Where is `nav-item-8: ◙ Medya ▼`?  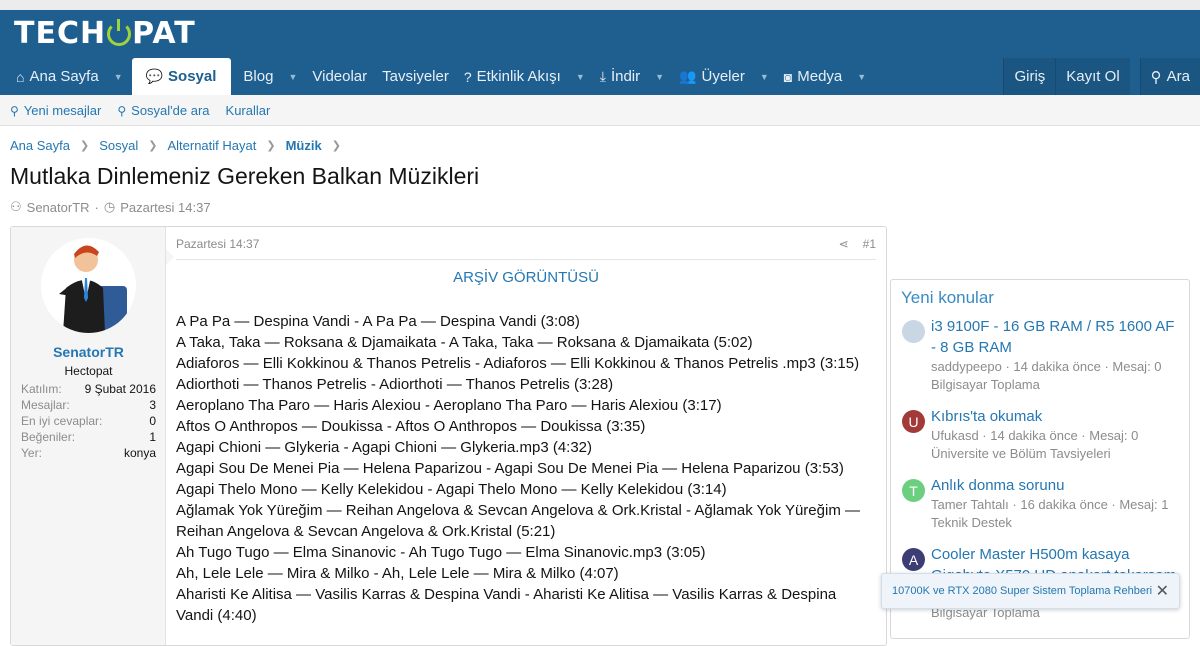 nav-item-8: ◙ Medya ▼ is located at coordinates (826, 76).